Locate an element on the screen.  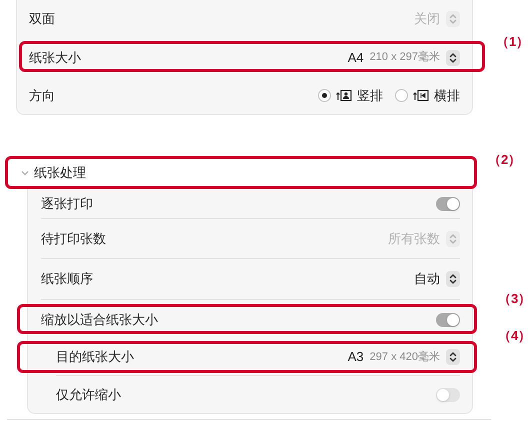
setting-label: 双面 is located at coordinates (42, 19).